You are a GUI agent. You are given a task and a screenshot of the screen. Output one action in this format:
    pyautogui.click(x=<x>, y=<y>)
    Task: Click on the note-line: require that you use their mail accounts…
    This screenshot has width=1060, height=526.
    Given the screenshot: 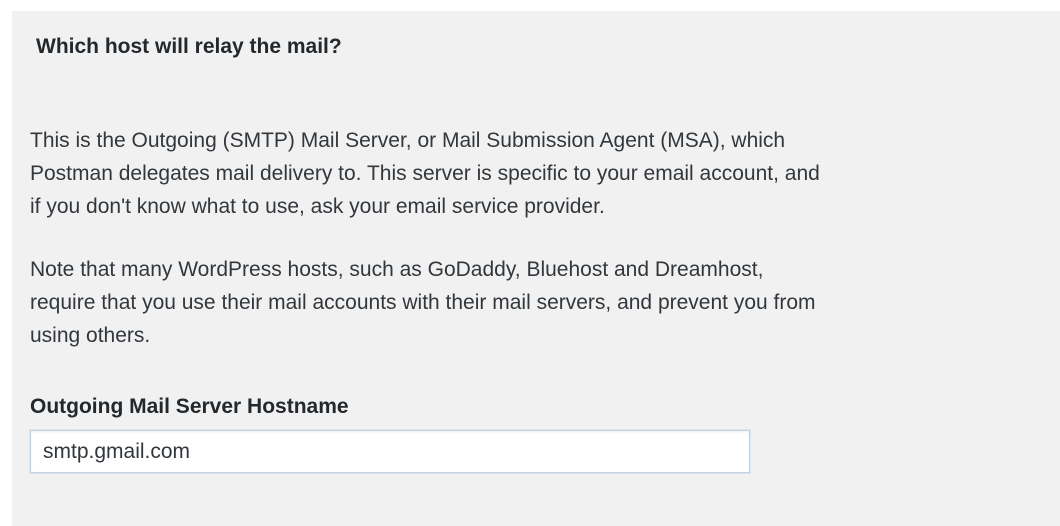 What is the action you would take?
    pyautogui.click(x=423, y=302)
    